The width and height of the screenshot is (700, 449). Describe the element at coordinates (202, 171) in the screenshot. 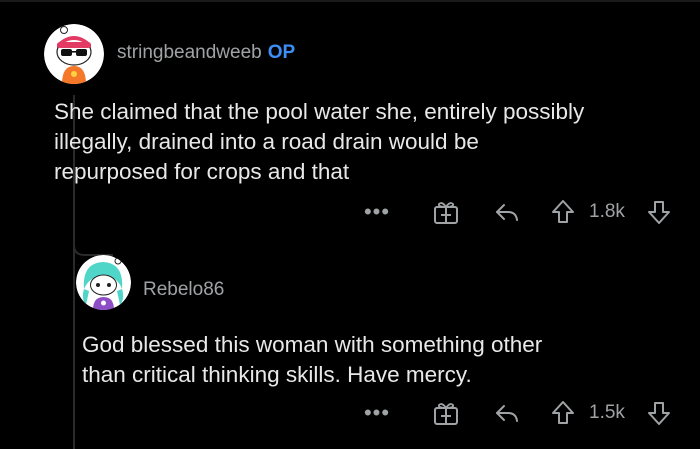

I see `comment-body-line: repurposed for crops and that` at that location.